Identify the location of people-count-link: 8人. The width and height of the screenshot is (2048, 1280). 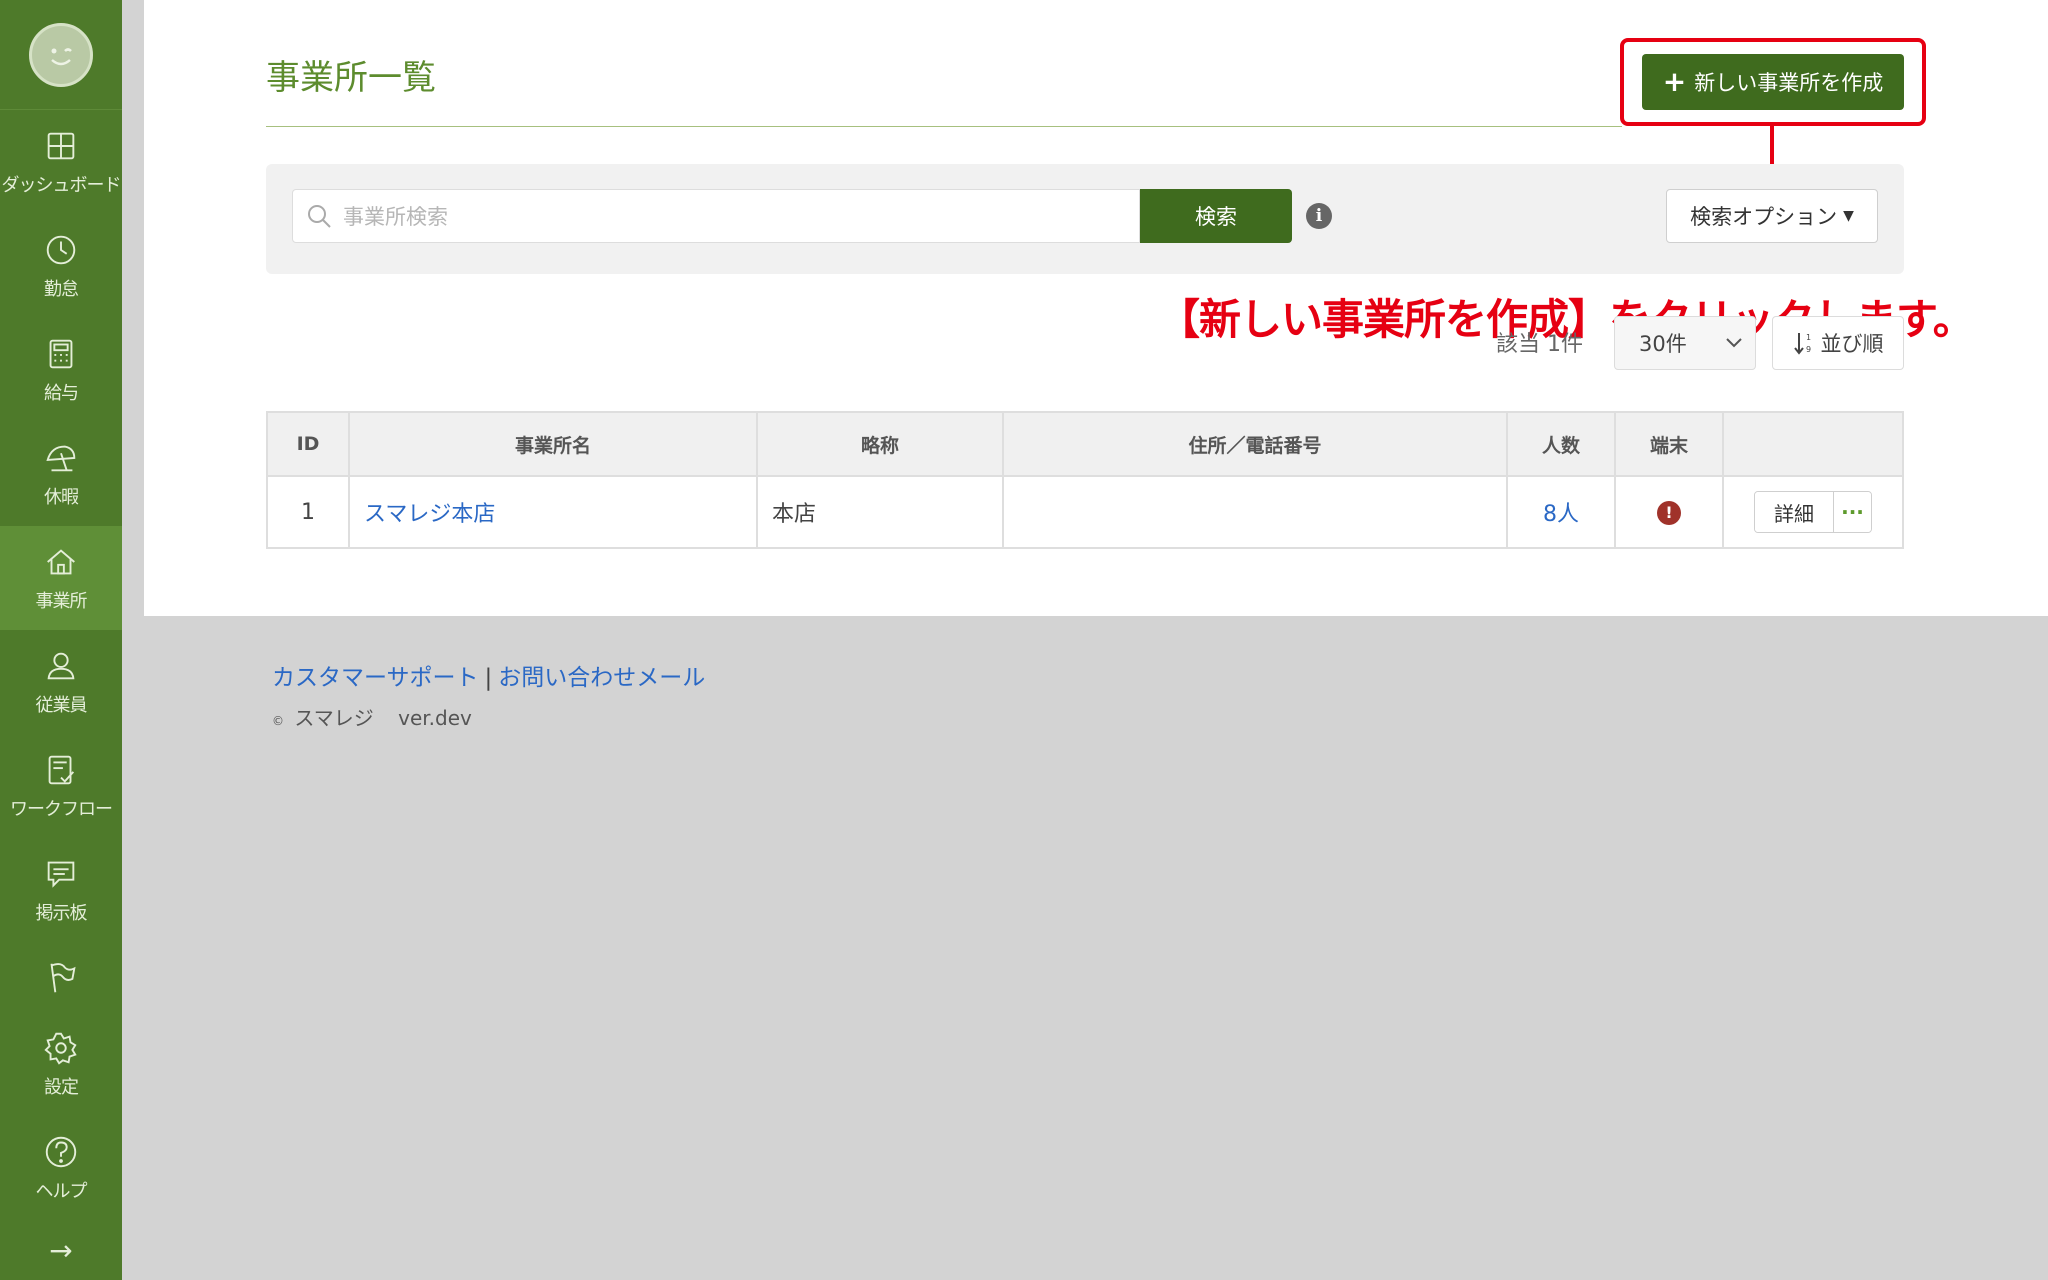
(1561, 514).